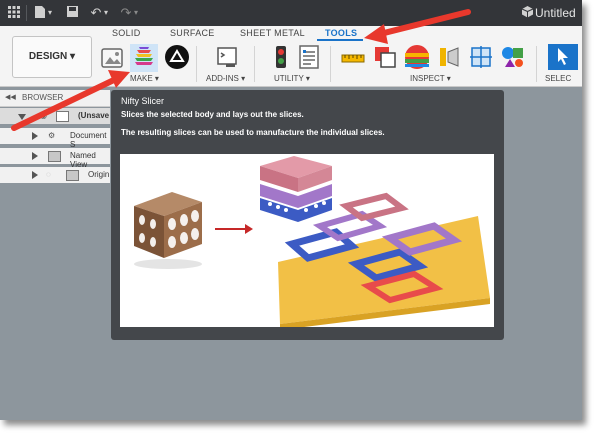 The width and height of the screenshot is (600, 439). I want to click on tab-solid: SOLID, so click(126, 33).